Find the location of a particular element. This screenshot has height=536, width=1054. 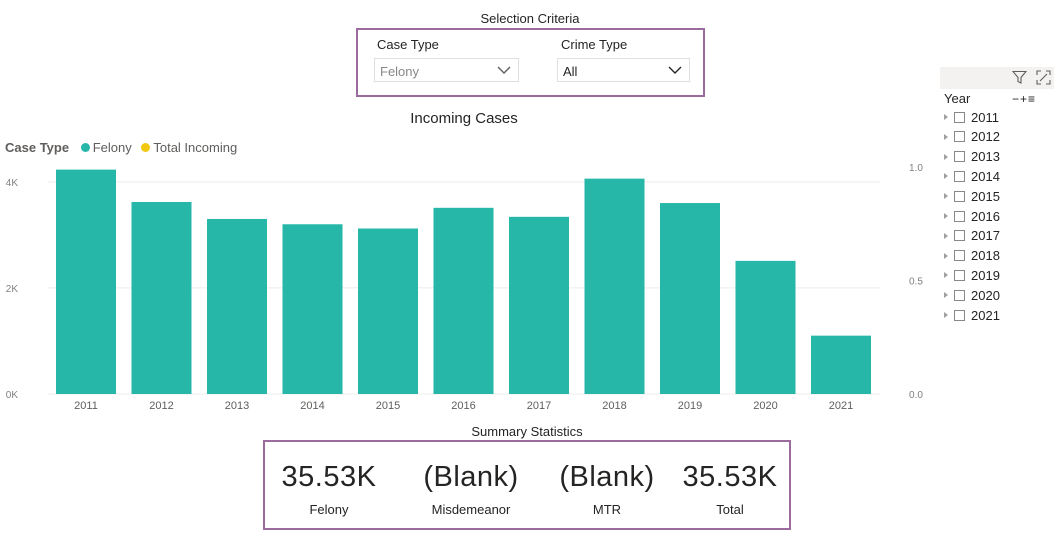

year-item: 2016 is located at coordinates (972, 216).